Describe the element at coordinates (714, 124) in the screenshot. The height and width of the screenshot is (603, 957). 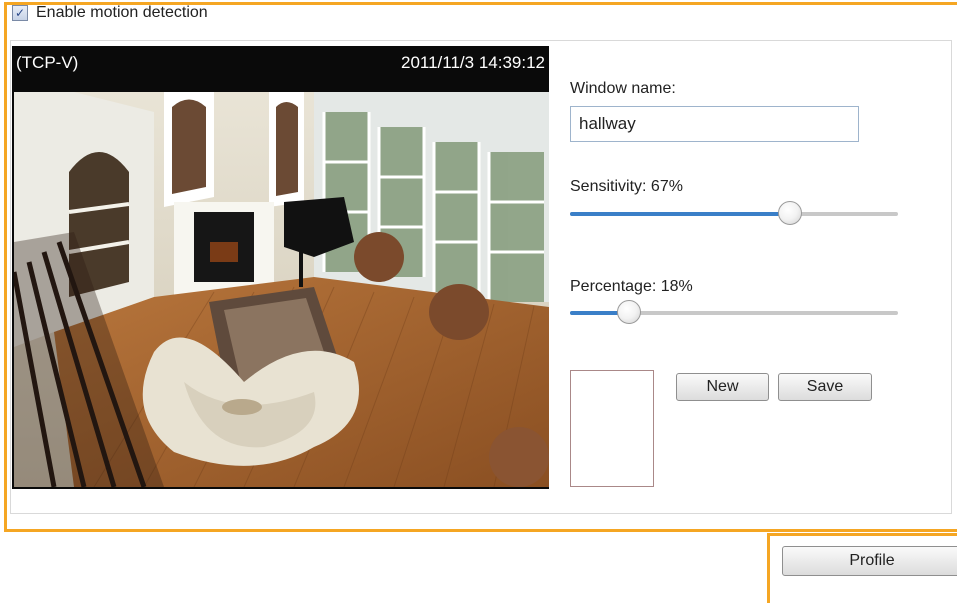
I see `window-name-input` at that location.